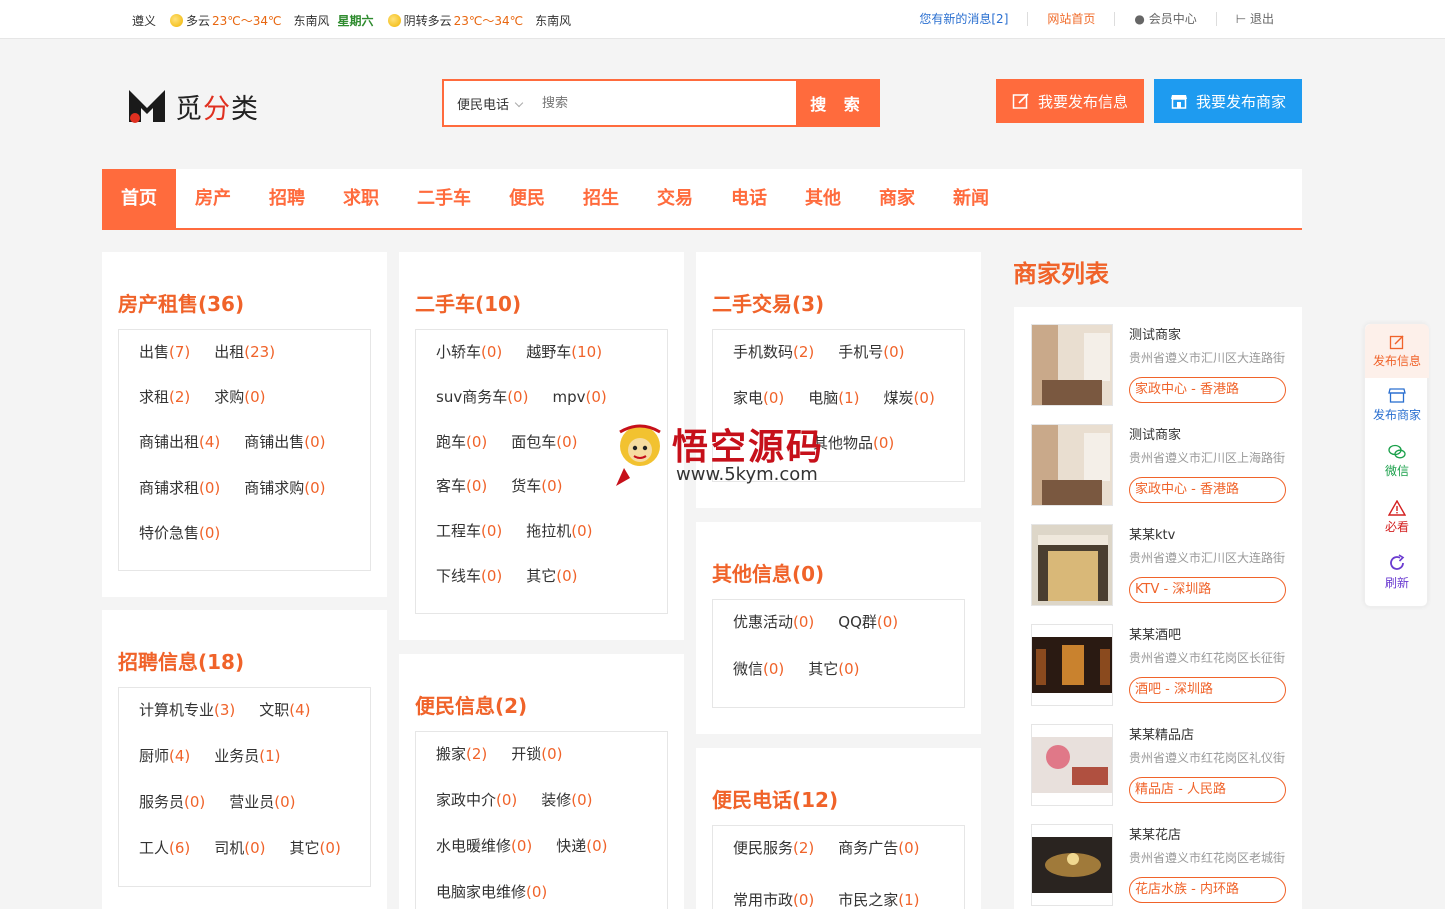 Image resolution: width=1445 pixels, height=909 pixels. I want to click on category-link: 跑车(0), so click(461, 456).